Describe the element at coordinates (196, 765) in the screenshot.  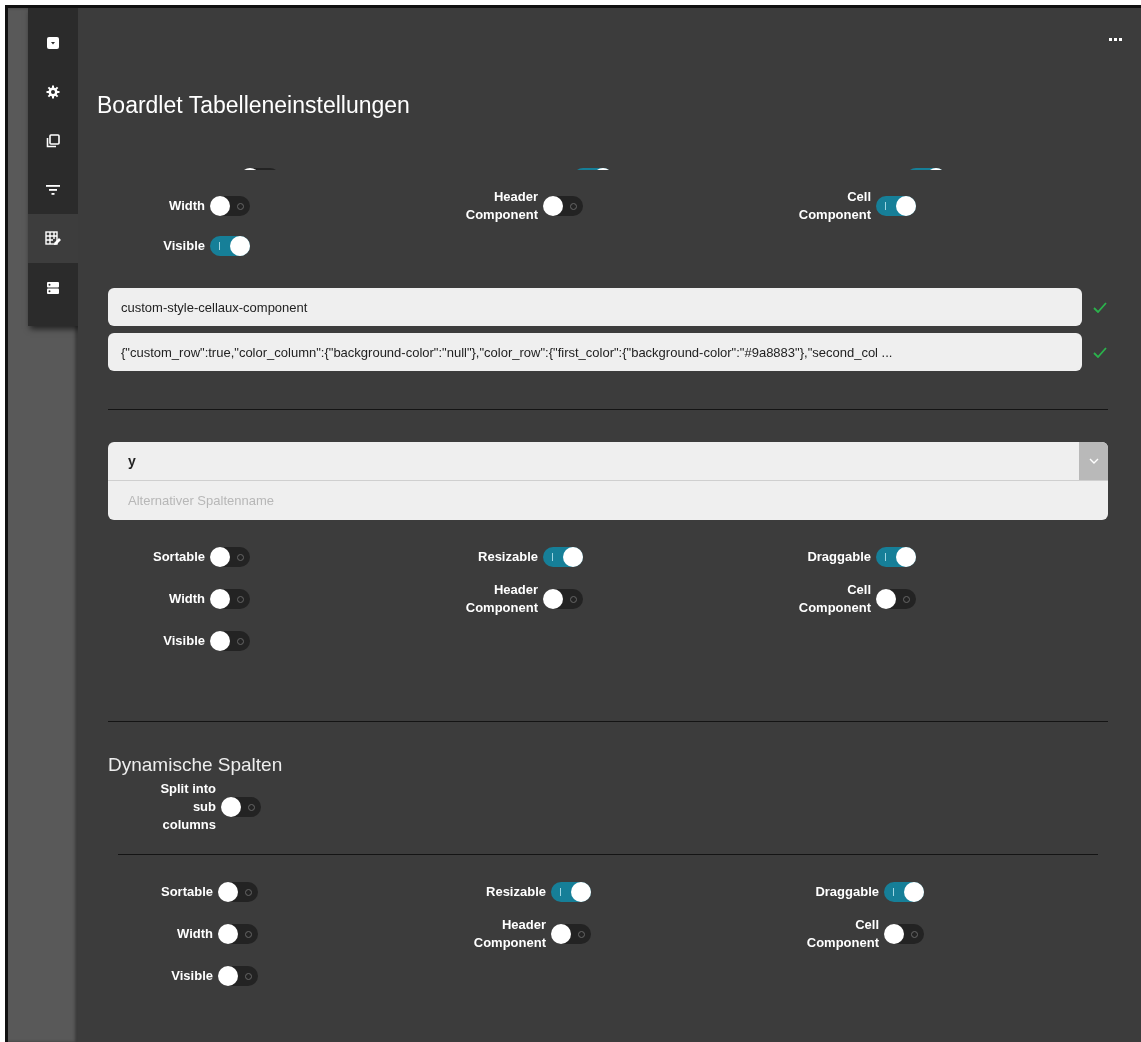
I see `section-heading: Dynamische Spalten` at that location.